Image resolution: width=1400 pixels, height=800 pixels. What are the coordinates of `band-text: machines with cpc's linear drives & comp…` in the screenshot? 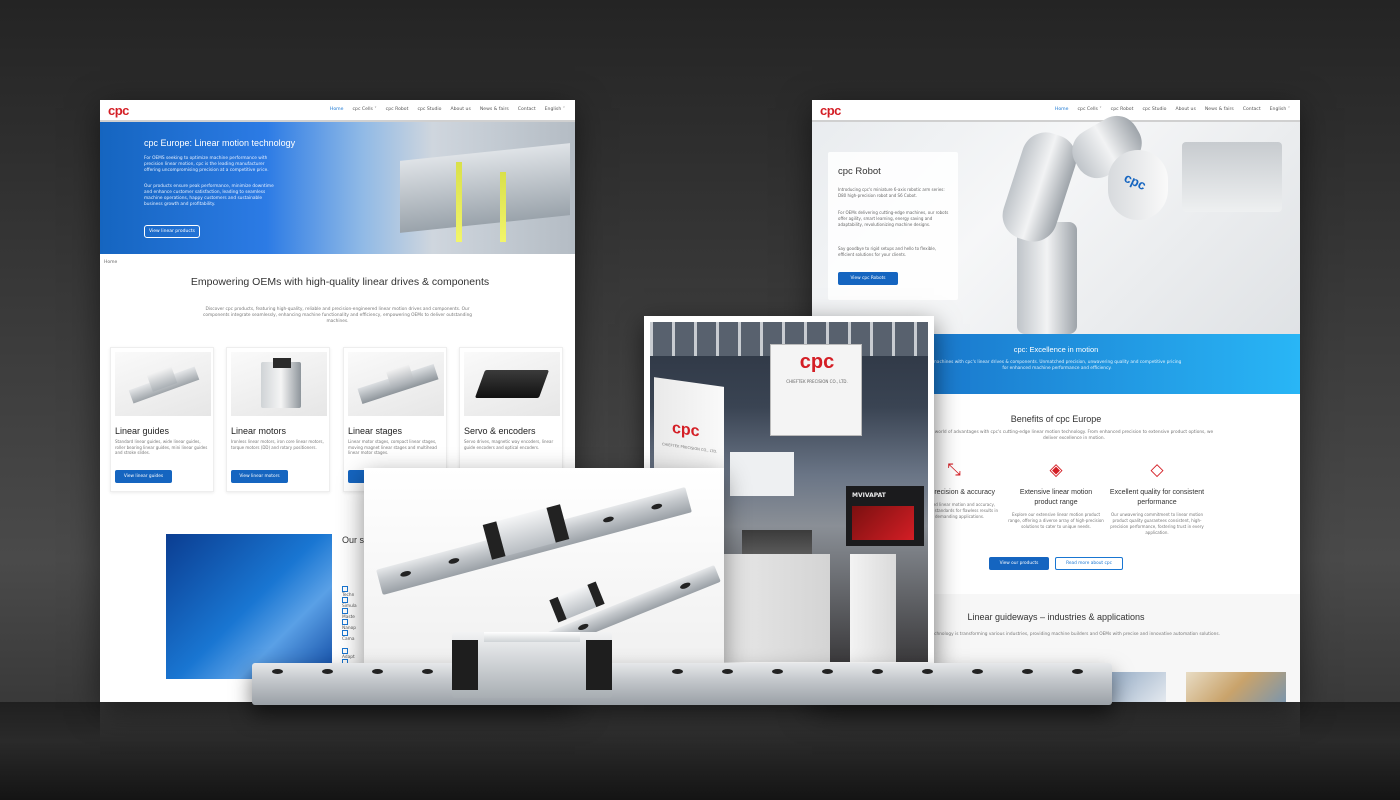 It's located at (1057, 365).